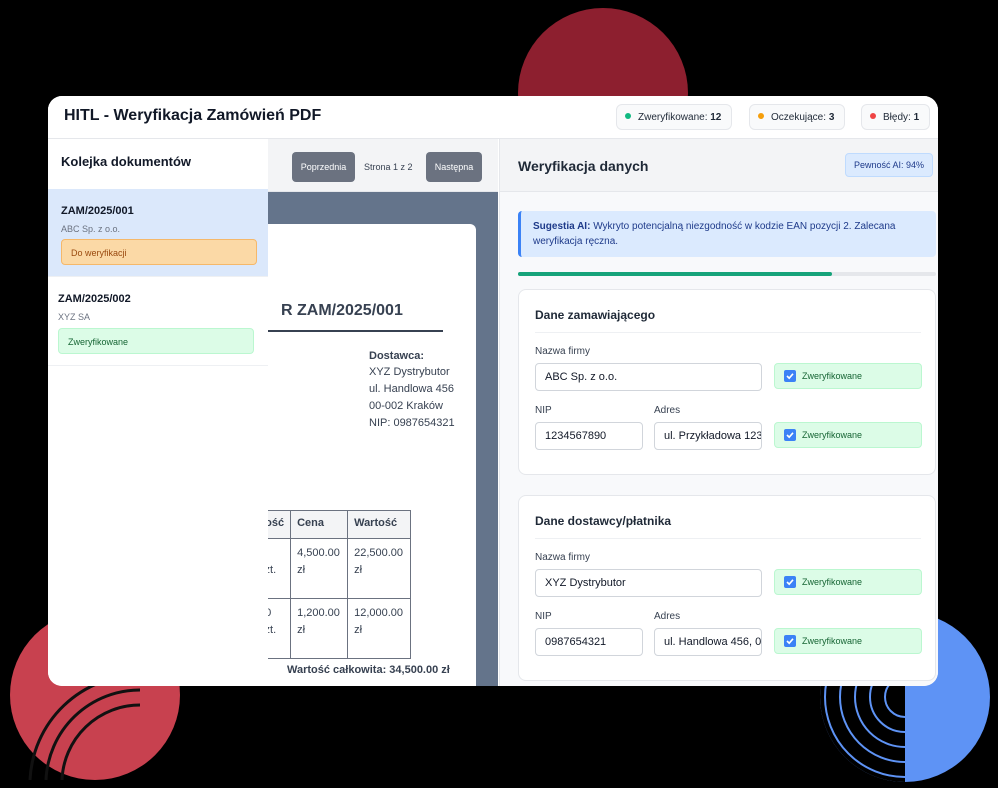 This screenshot has width=998, height=788. What do you see at coordinates (97, 211) in the screenshot?
I see `queue-item-id: ZAM/2025/001` at bounding box center [97, 211].